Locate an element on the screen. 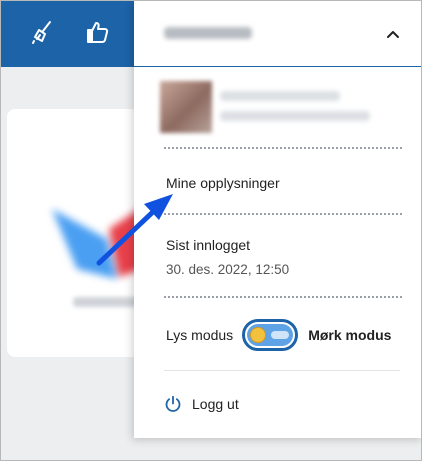  app-bar is located at coordinates (69, 34).